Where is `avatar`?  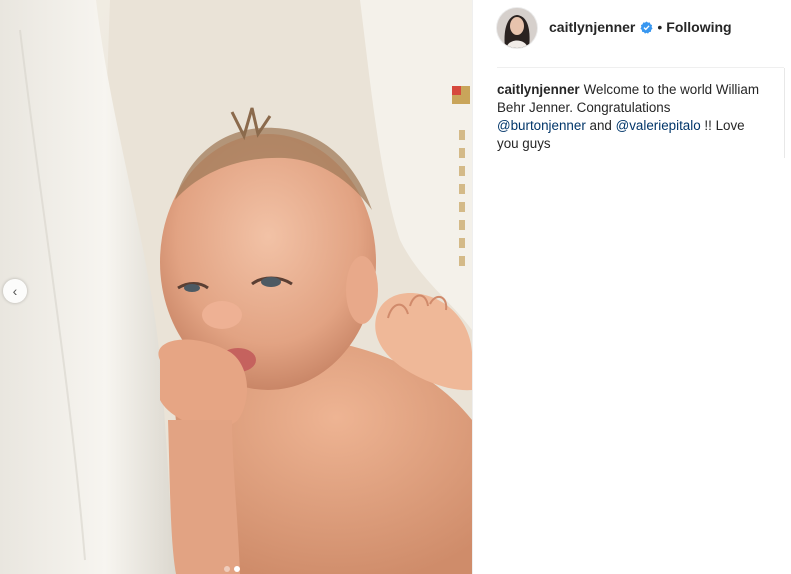
avatar is located at coordinates (517, 28).